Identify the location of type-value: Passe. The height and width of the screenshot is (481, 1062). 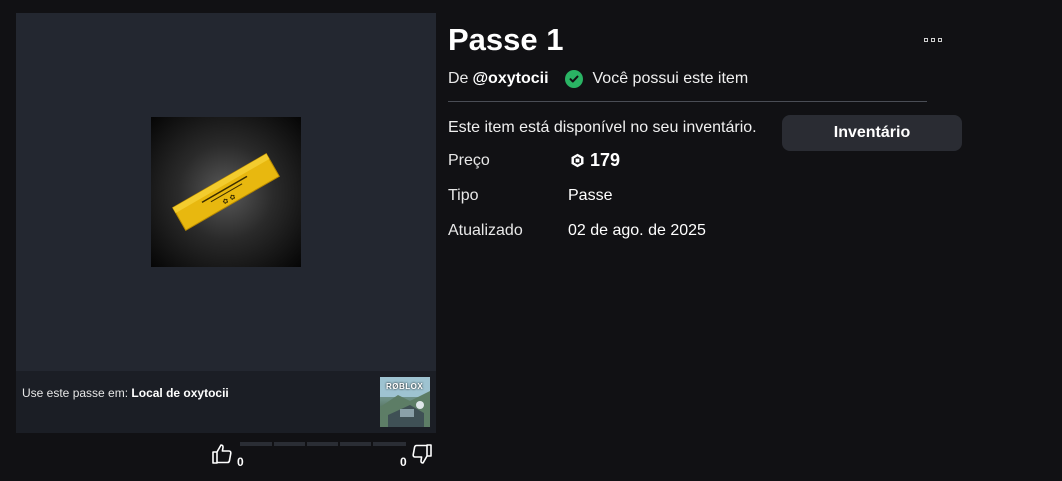
(590, 195).